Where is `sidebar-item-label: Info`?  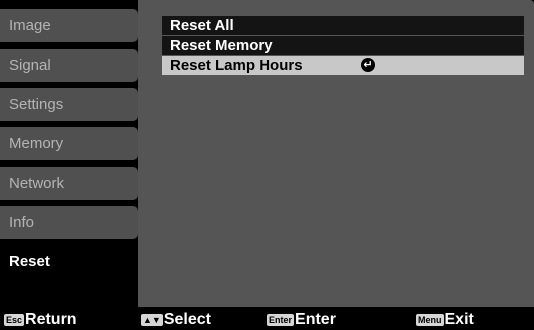
sidebar-item-label: Info is located at coordinates (22, 222).